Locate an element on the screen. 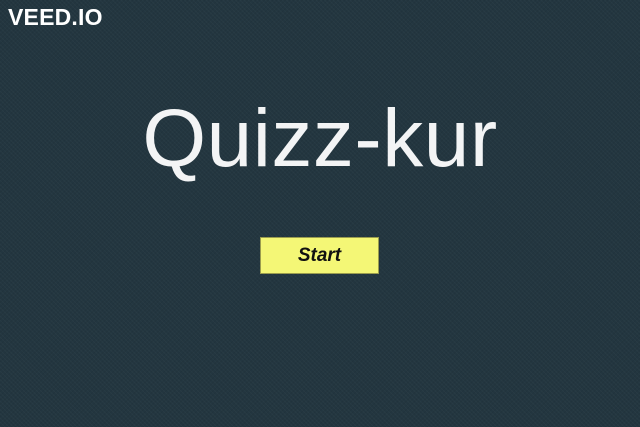 Image resolution: width=640 pixels, height=427 pixels. veed-watermark-logo: VEED.IO is located at coordinates (55, 17).